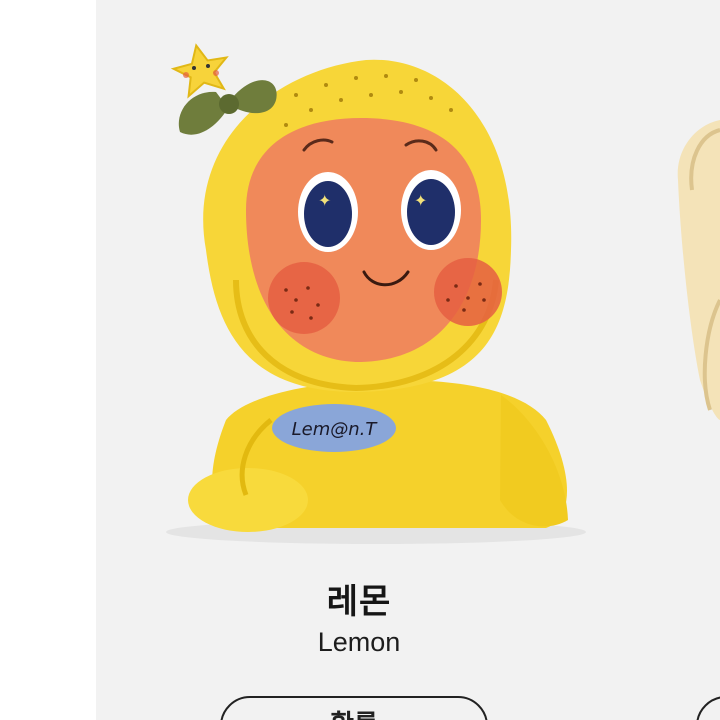 The image size is (720, 720). What do you see at coordinates (708, 708) in the screenshot?
I see `next-card-button-partial` at bounding box center [708, 708].